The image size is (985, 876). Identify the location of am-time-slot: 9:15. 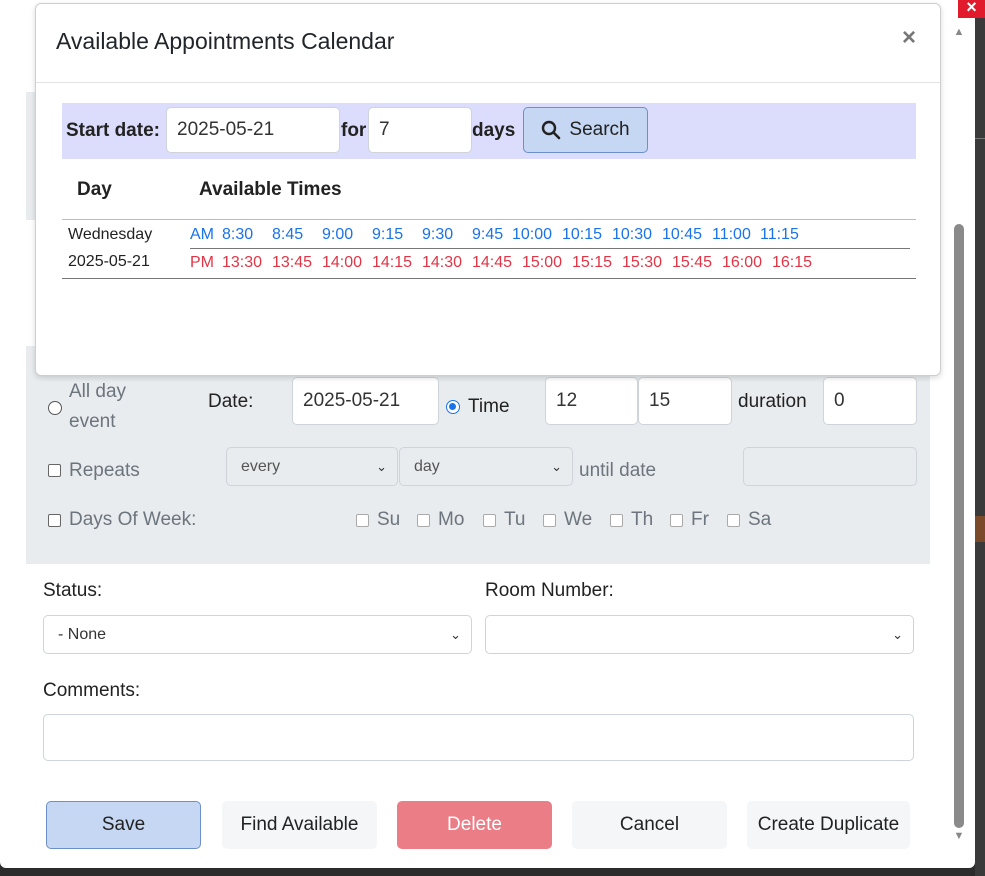
(397, 235).